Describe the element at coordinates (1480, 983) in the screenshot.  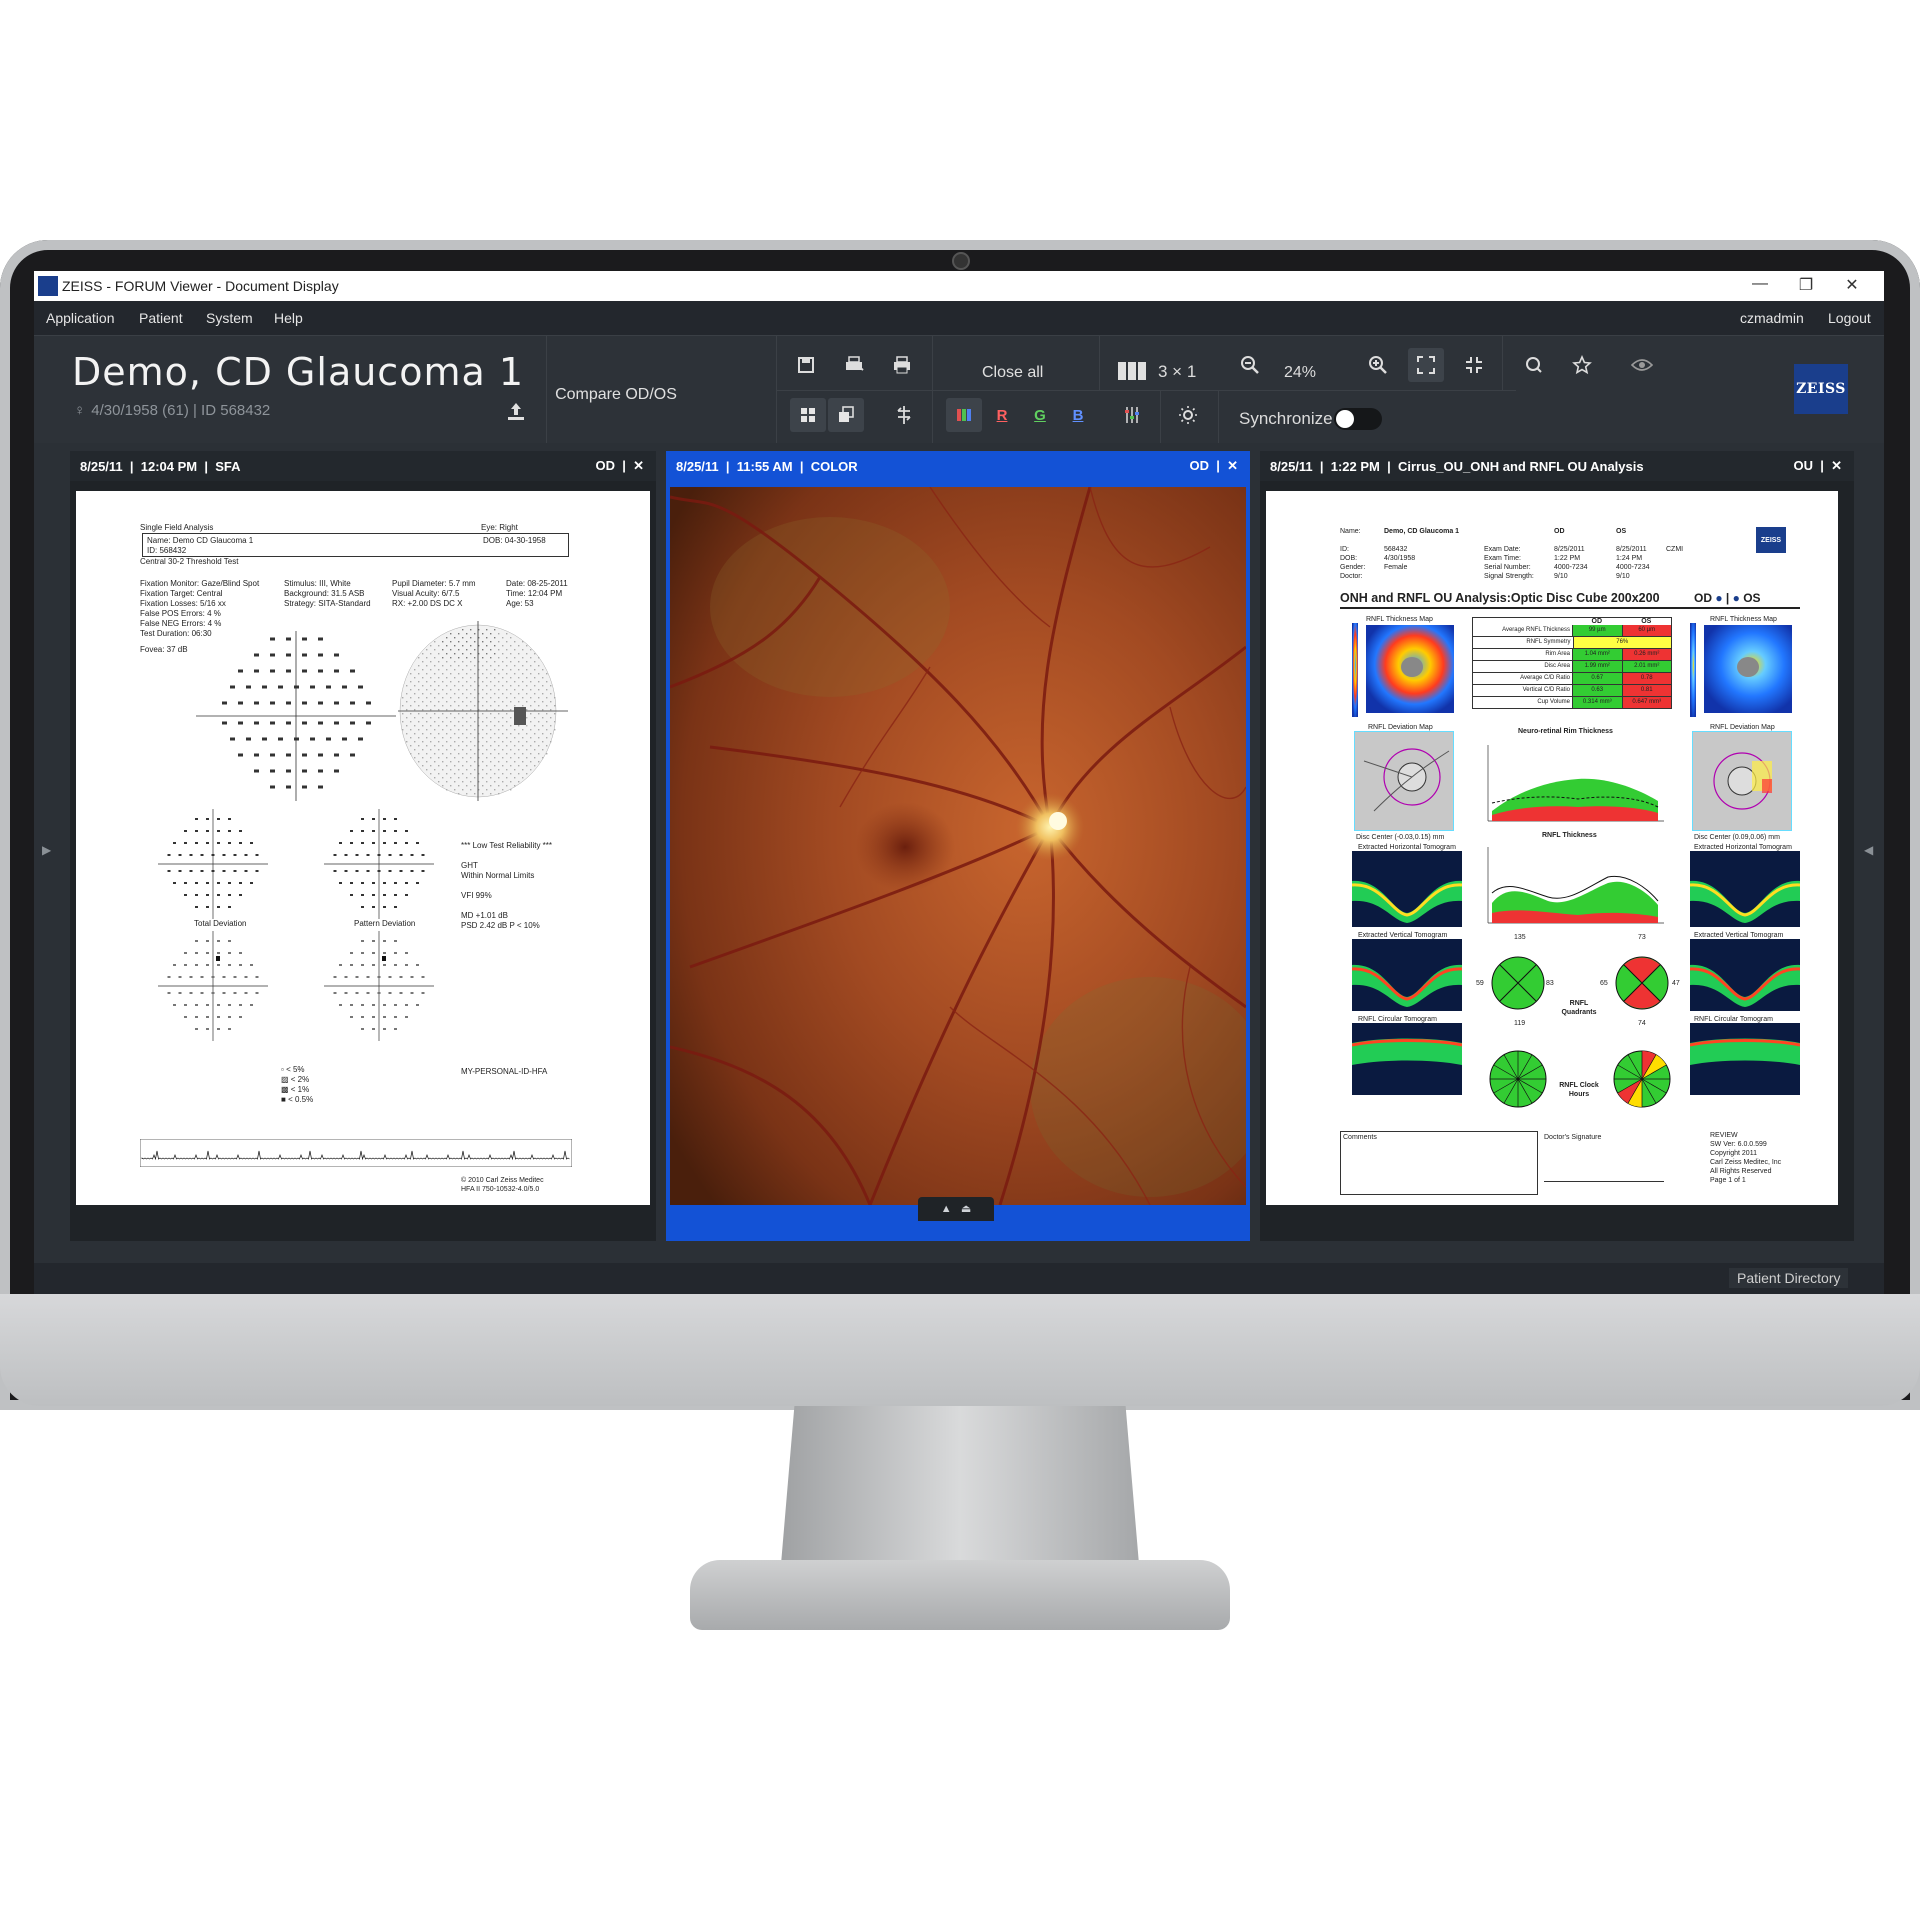
I see `od-quad-temporal: 59` at that location.